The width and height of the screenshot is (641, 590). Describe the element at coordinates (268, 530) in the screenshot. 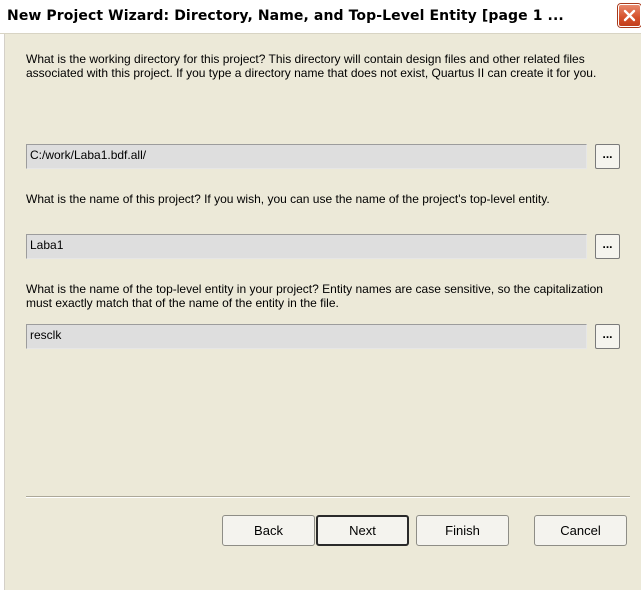

I see `back-button: Back` at that location.